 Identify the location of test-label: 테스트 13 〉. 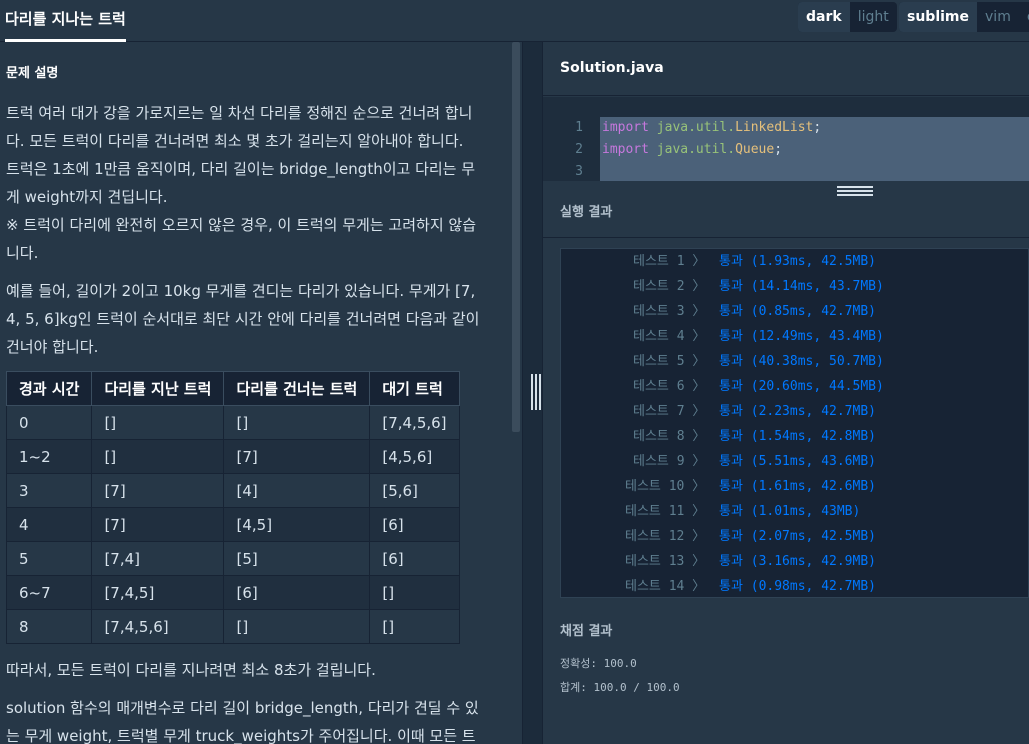
(665, 561).